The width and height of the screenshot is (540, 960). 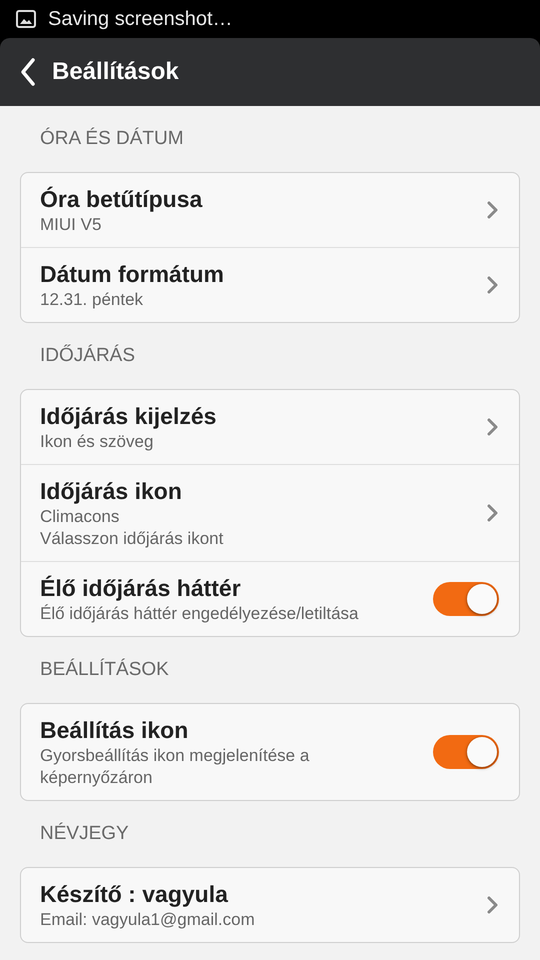 I want to click on page-title: Beállítások, so click(x=115, y=72).